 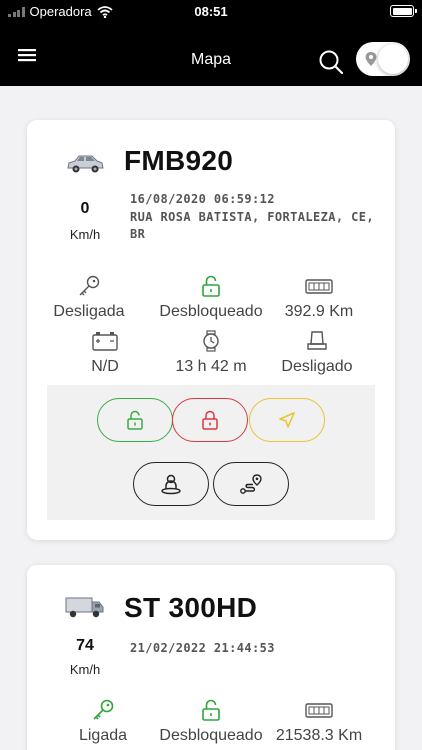 What do you see at coordinates (317, 353) in the screenshot?
I see `seat-stat: Desligado` at bounding box center [317, 353].